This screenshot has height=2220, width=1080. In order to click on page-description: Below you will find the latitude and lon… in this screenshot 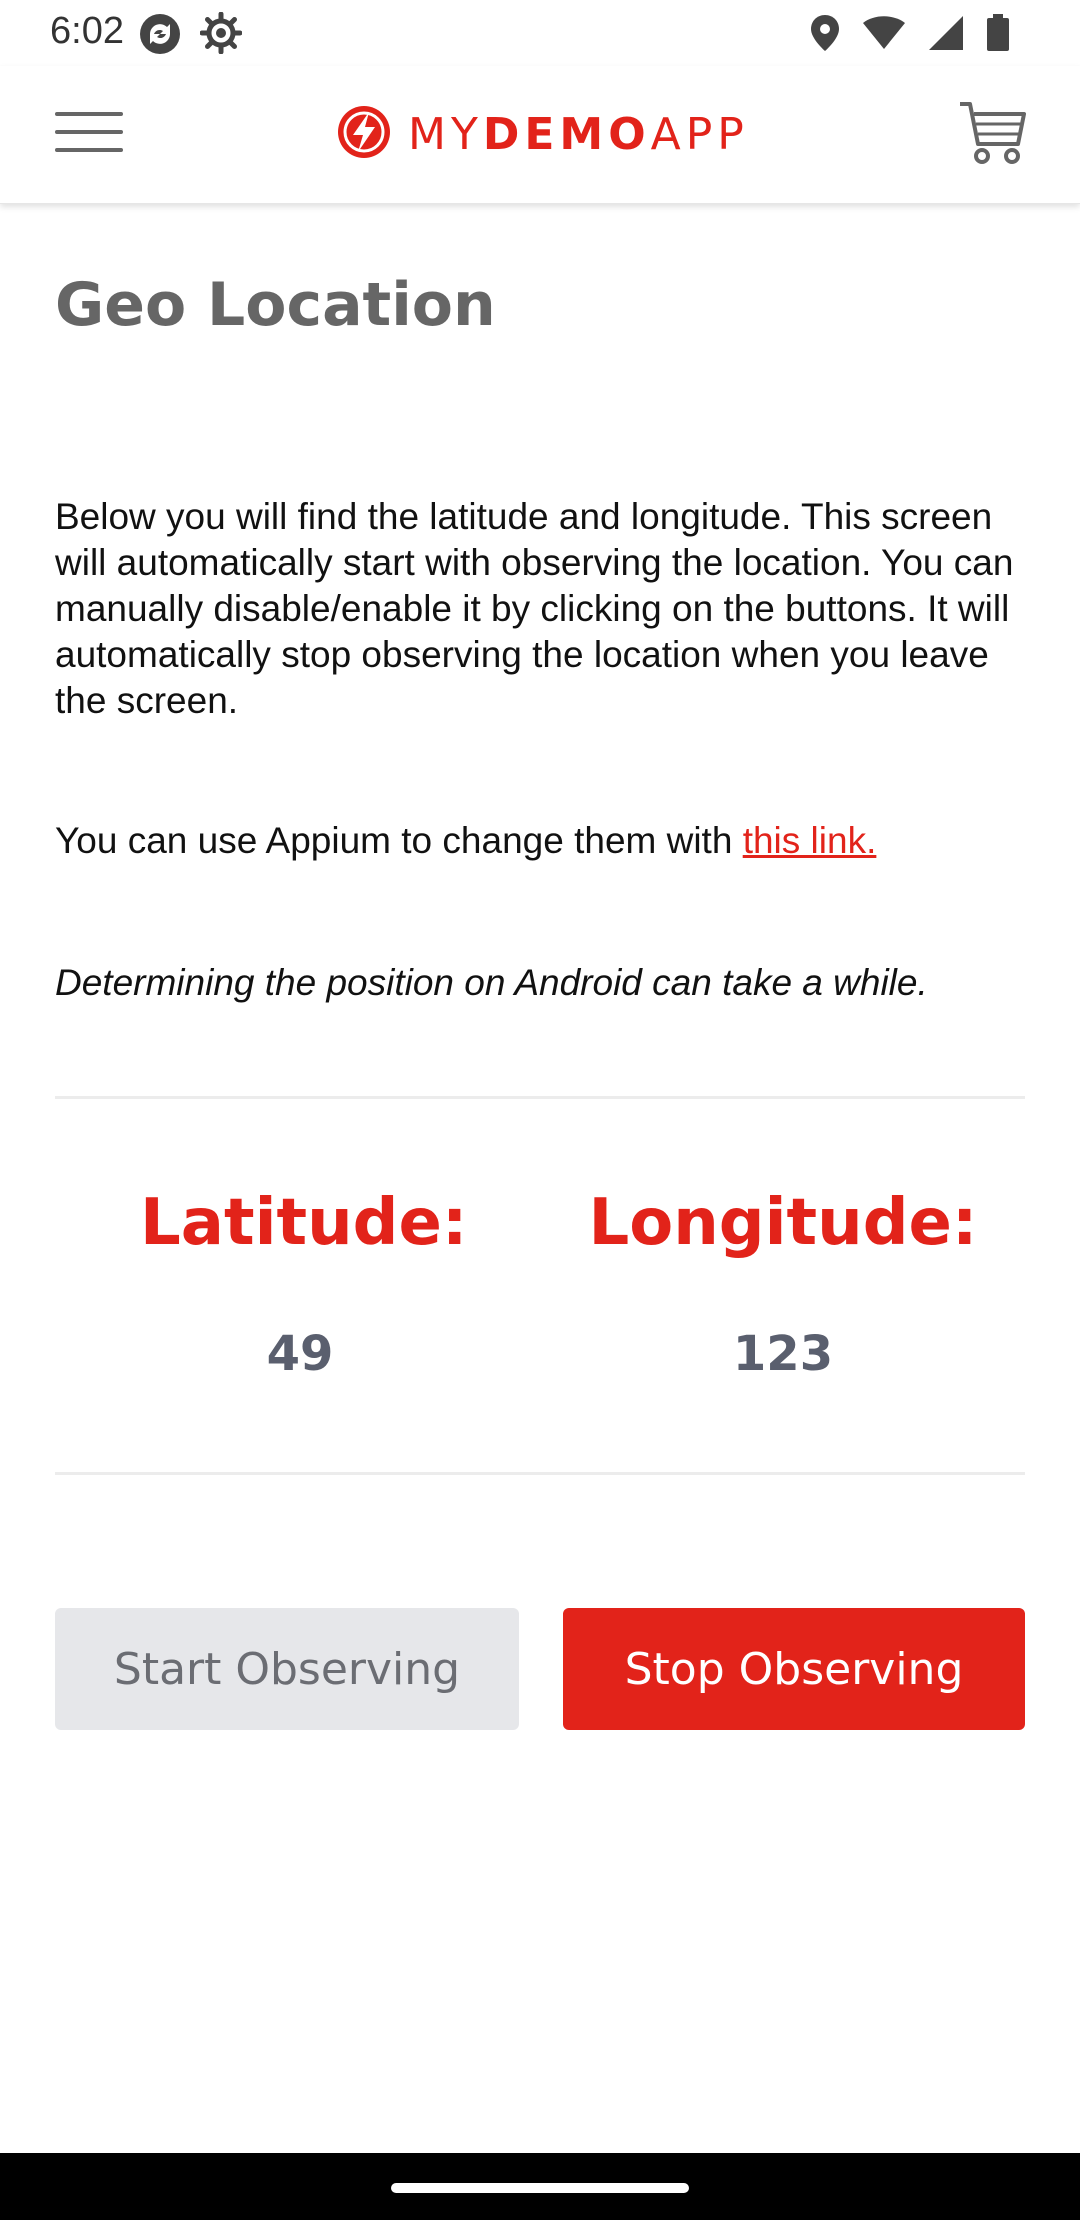, I will do `click(534, 608)`.